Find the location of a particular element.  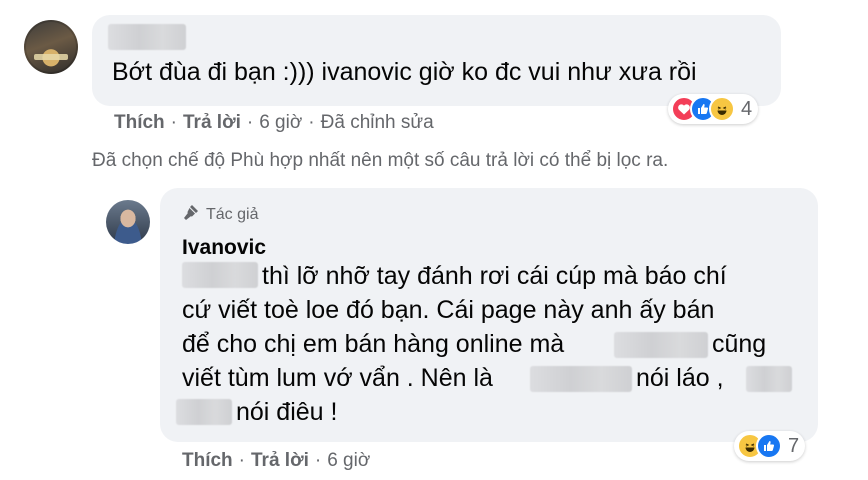

comment-actions: Thích · Trả lời · 6 giờ · Đã chỉnh sửa is located at coordinates (274, 122).